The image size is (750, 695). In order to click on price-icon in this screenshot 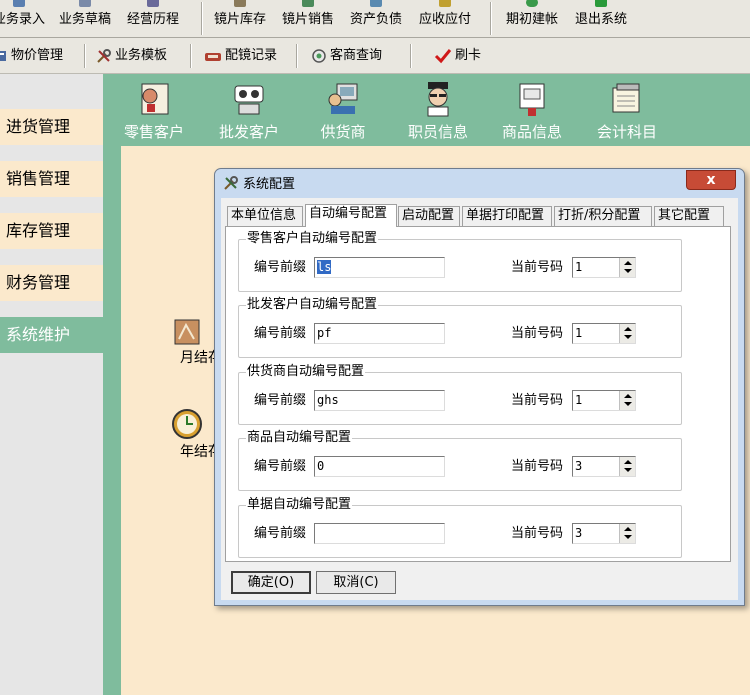, I will do `click(3, 55)`.